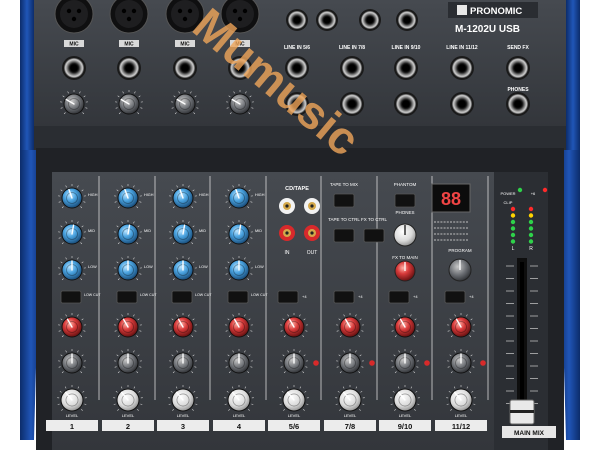 The height and width of the screenshot is (455, 600). What do you see at coordinates (304, 296) in the screenshot?
I see `pad-label-5: +4` at bounding box center [304, 296].